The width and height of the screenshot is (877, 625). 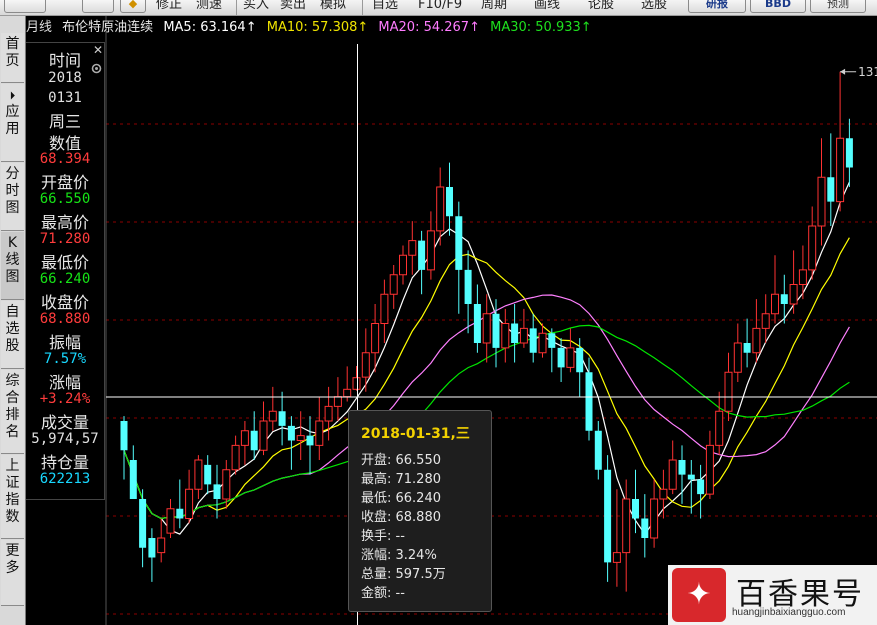 What do you see at coordinates (778, 6) in the screenshot?
I see `bbd-button: BBD` at bounding box center [778, 6].